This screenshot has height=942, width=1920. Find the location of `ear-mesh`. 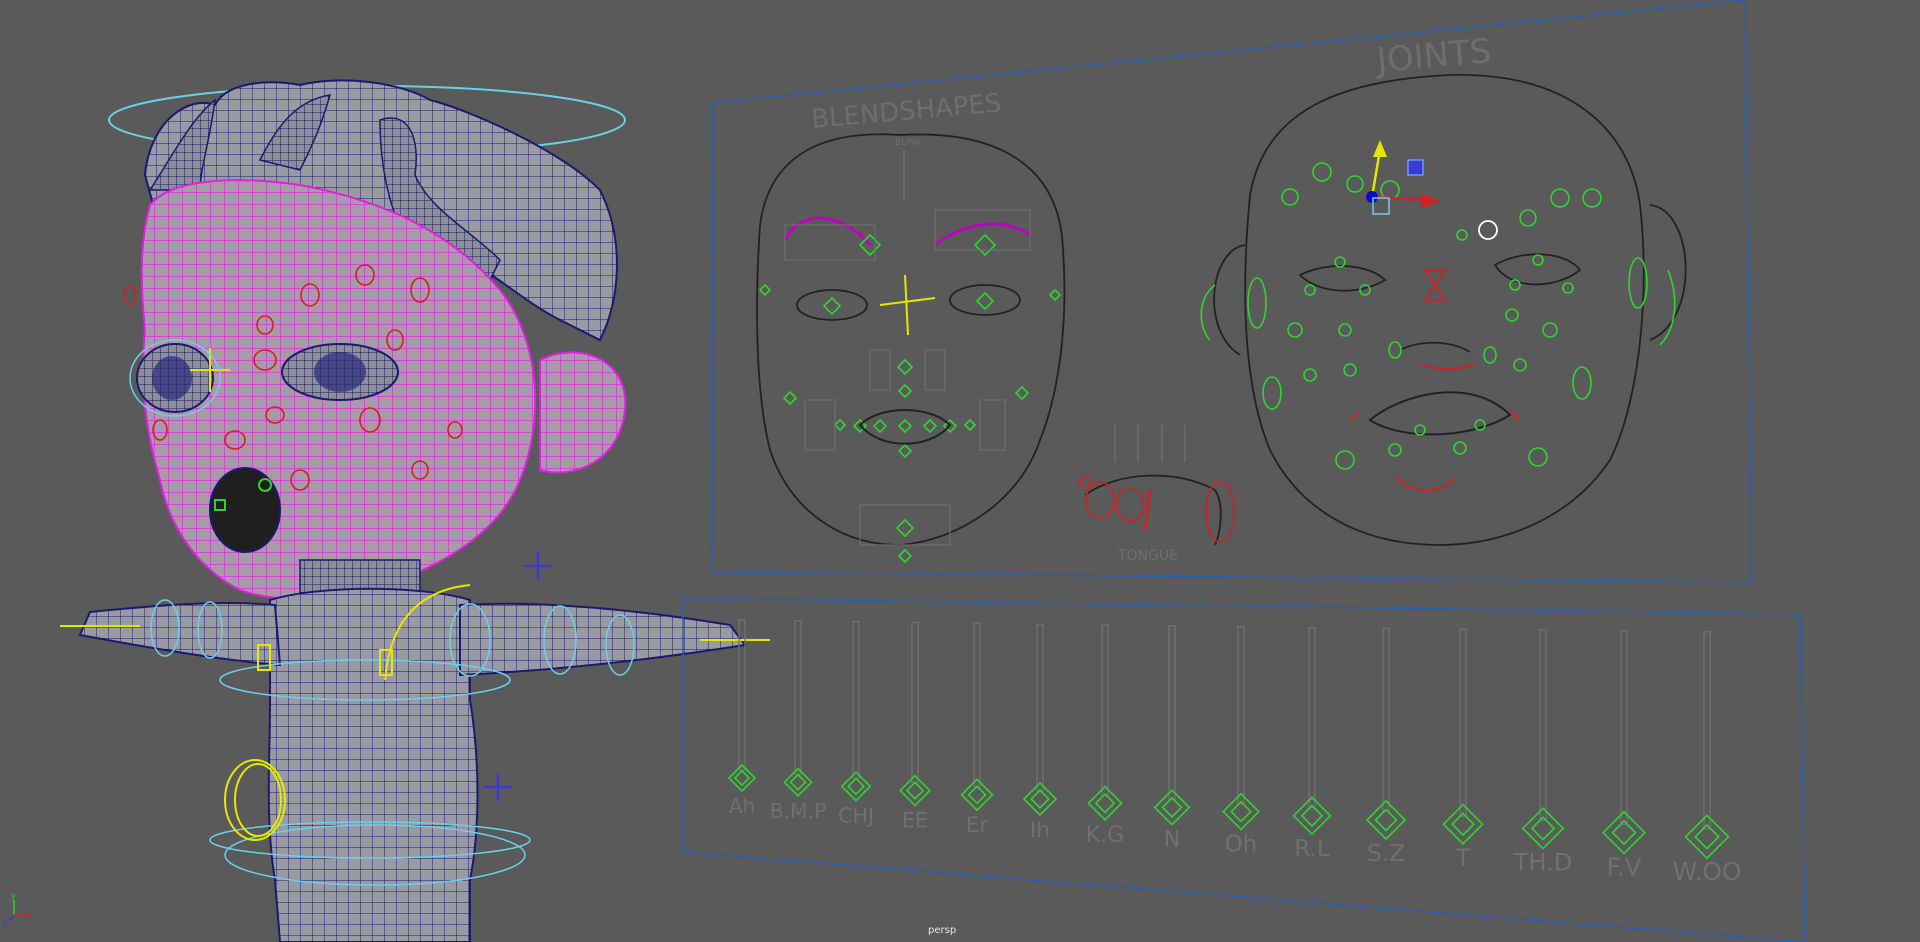

ear-mesh is located at coordinates (583, 412).